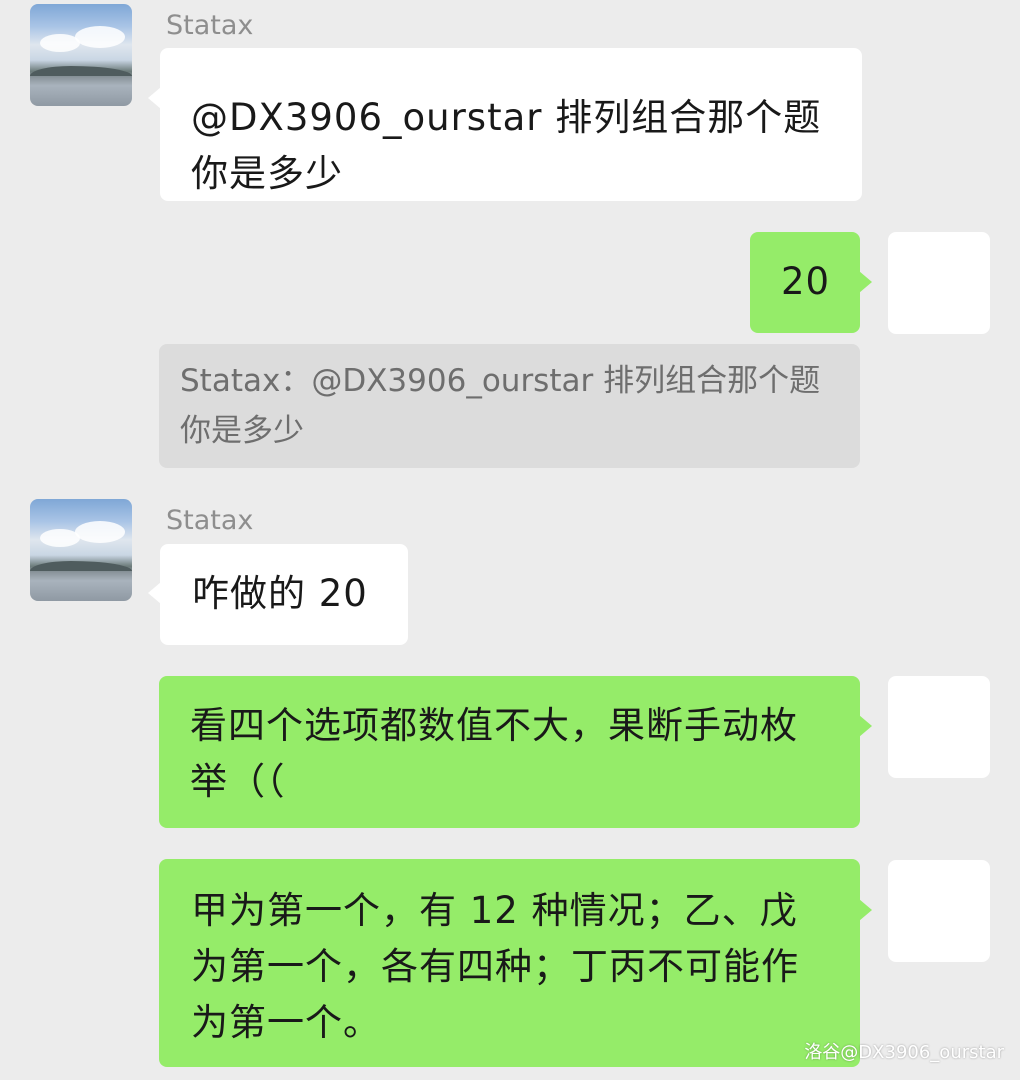 This screenshot has height=1080, width=1020. I want to click on message-bubble: 看四个选项都数值不大，果断手动枚举（（, so click(509, 752).